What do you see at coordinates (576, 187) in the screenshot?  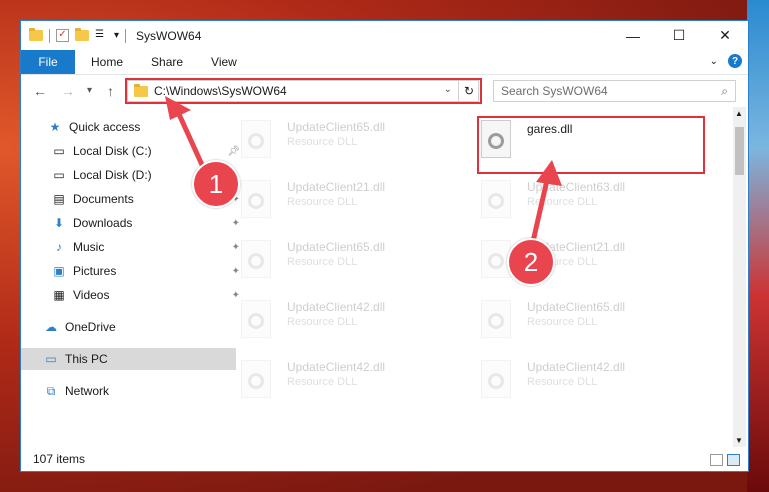 I see `file-name: UpdateClient63.dll` at bounding box center [576, 187].